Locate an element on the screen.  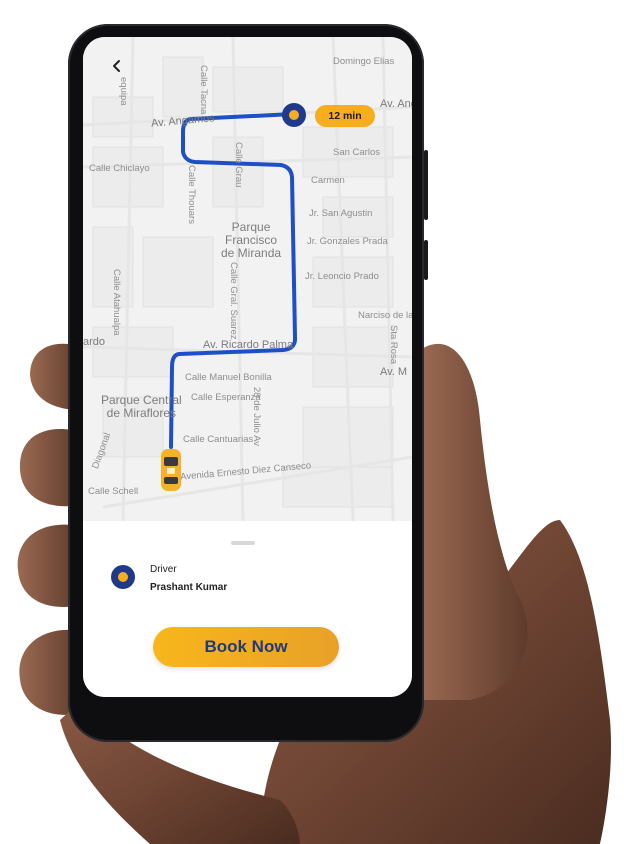
street-label: Calle Manuel Bonilla is located at coordinates (228, 377).